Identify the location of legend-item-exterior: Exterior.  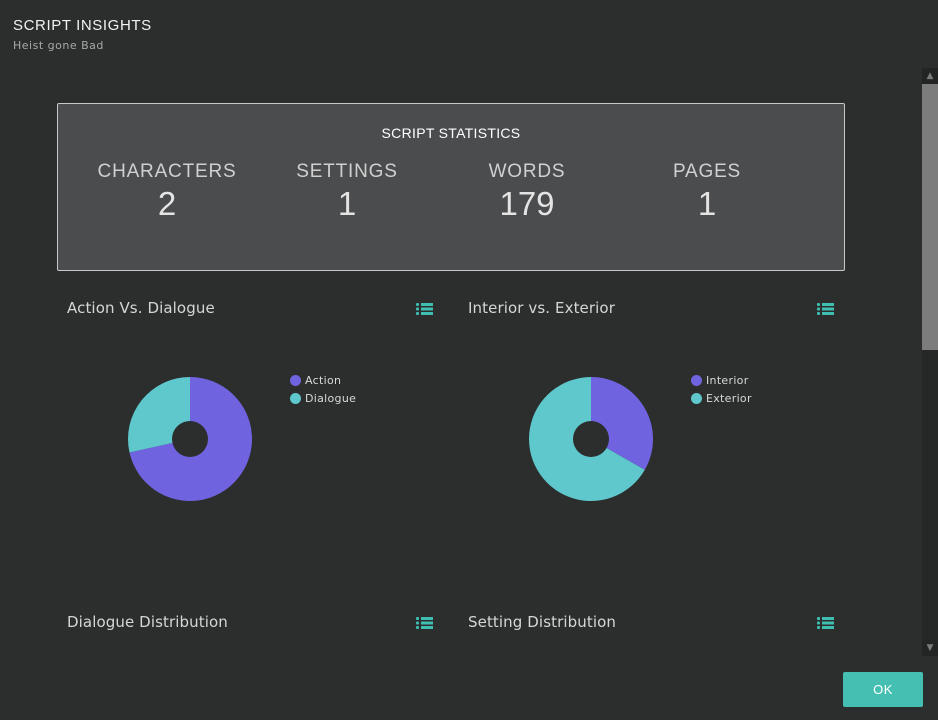
(721, 398).